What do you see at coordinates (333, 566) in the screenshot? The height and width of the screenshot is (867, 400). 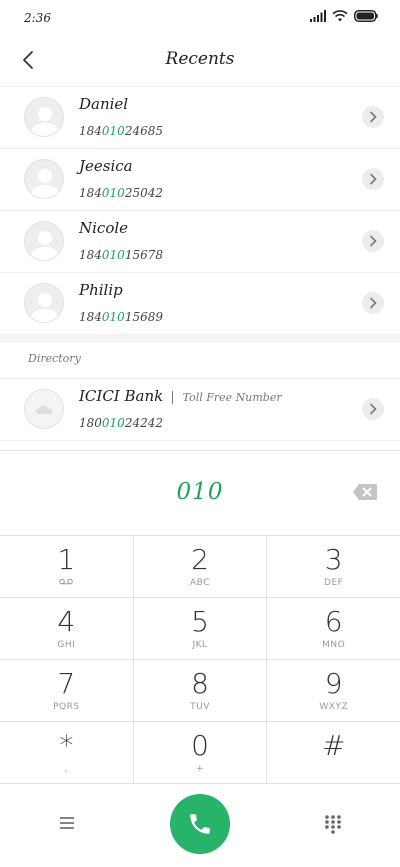 I see `key-3: 3 DEF` at bounding box center [333, 566].